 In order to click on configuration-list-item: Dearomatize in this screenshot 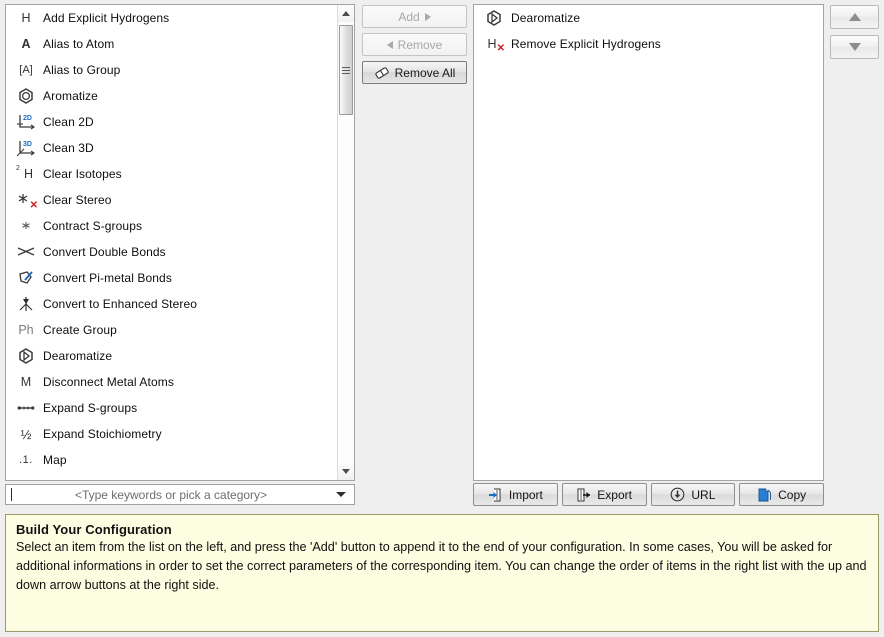, I will do `click(648, 18)`.